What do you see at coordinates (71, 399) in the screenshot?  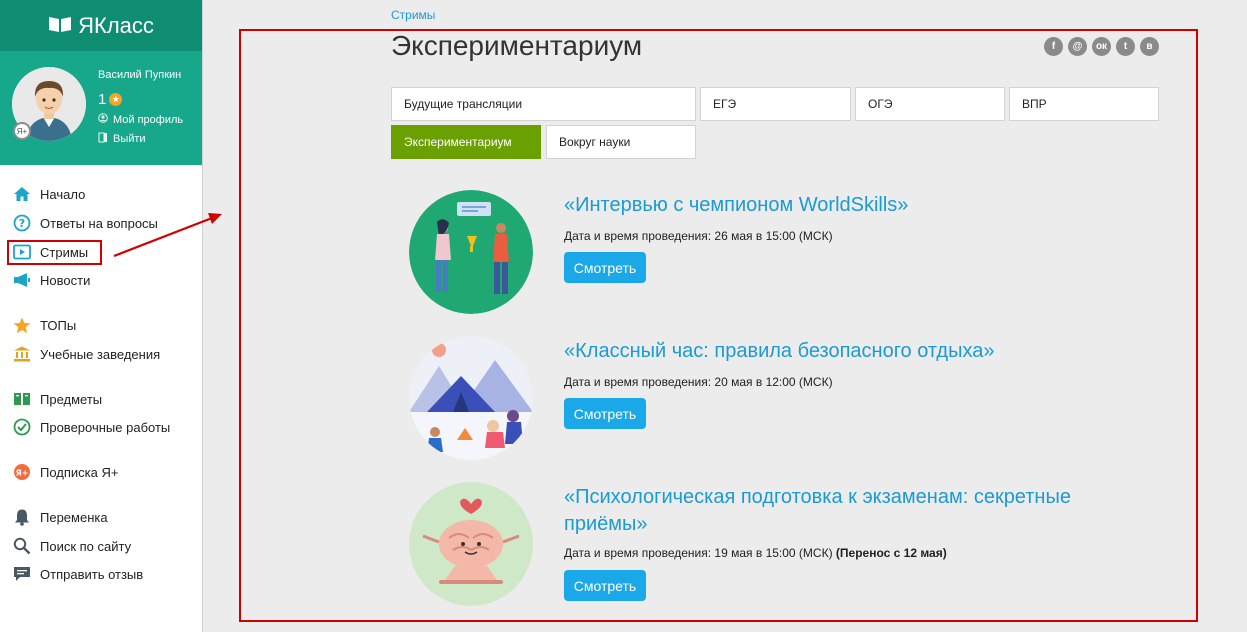 I see `nav-label: Предметы` at bounding box center [71, 399].